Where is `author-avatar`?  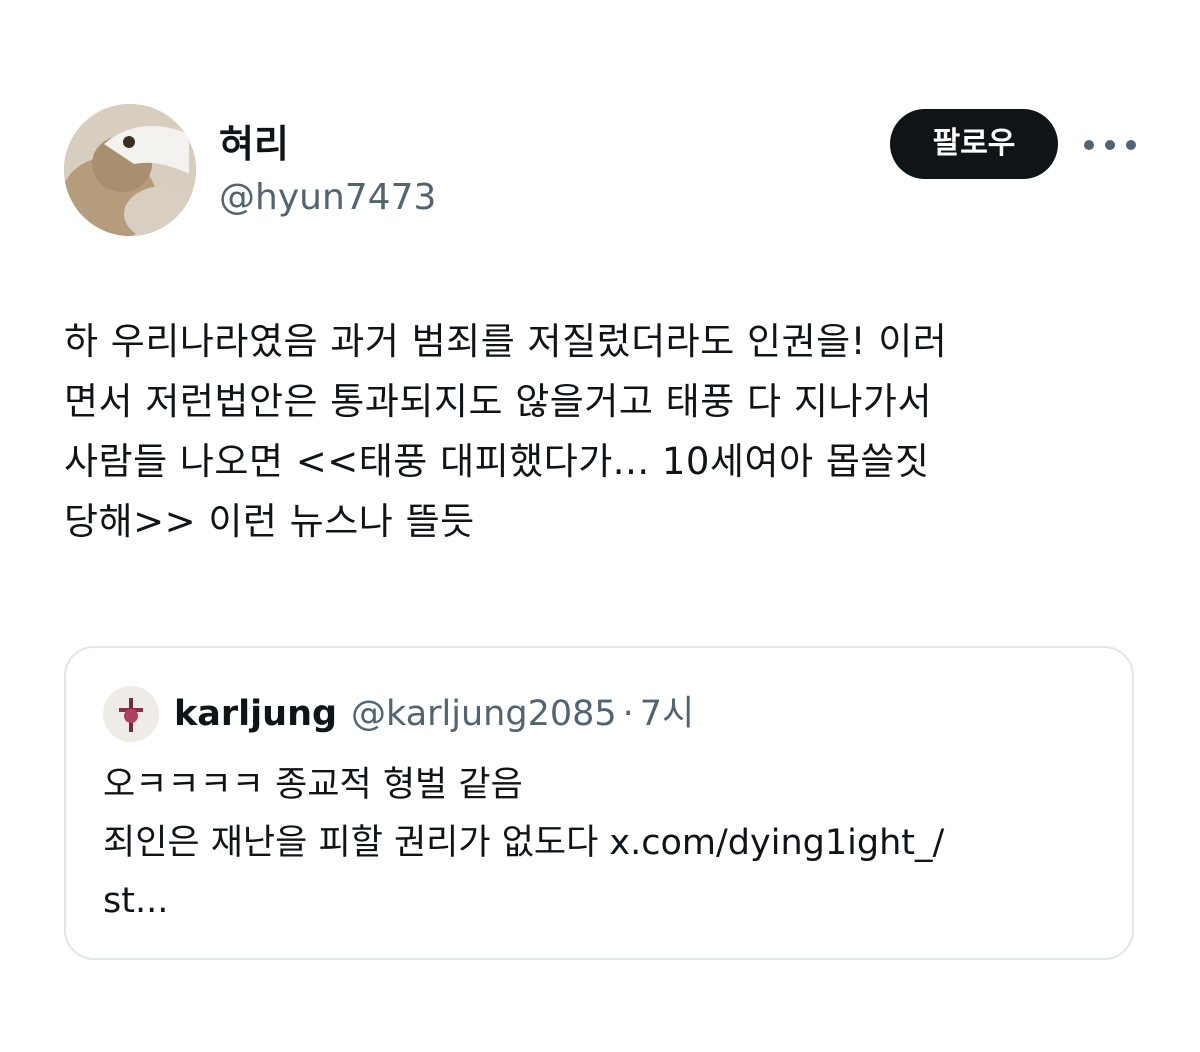
author-avatar is located at coordinates (130, 170).